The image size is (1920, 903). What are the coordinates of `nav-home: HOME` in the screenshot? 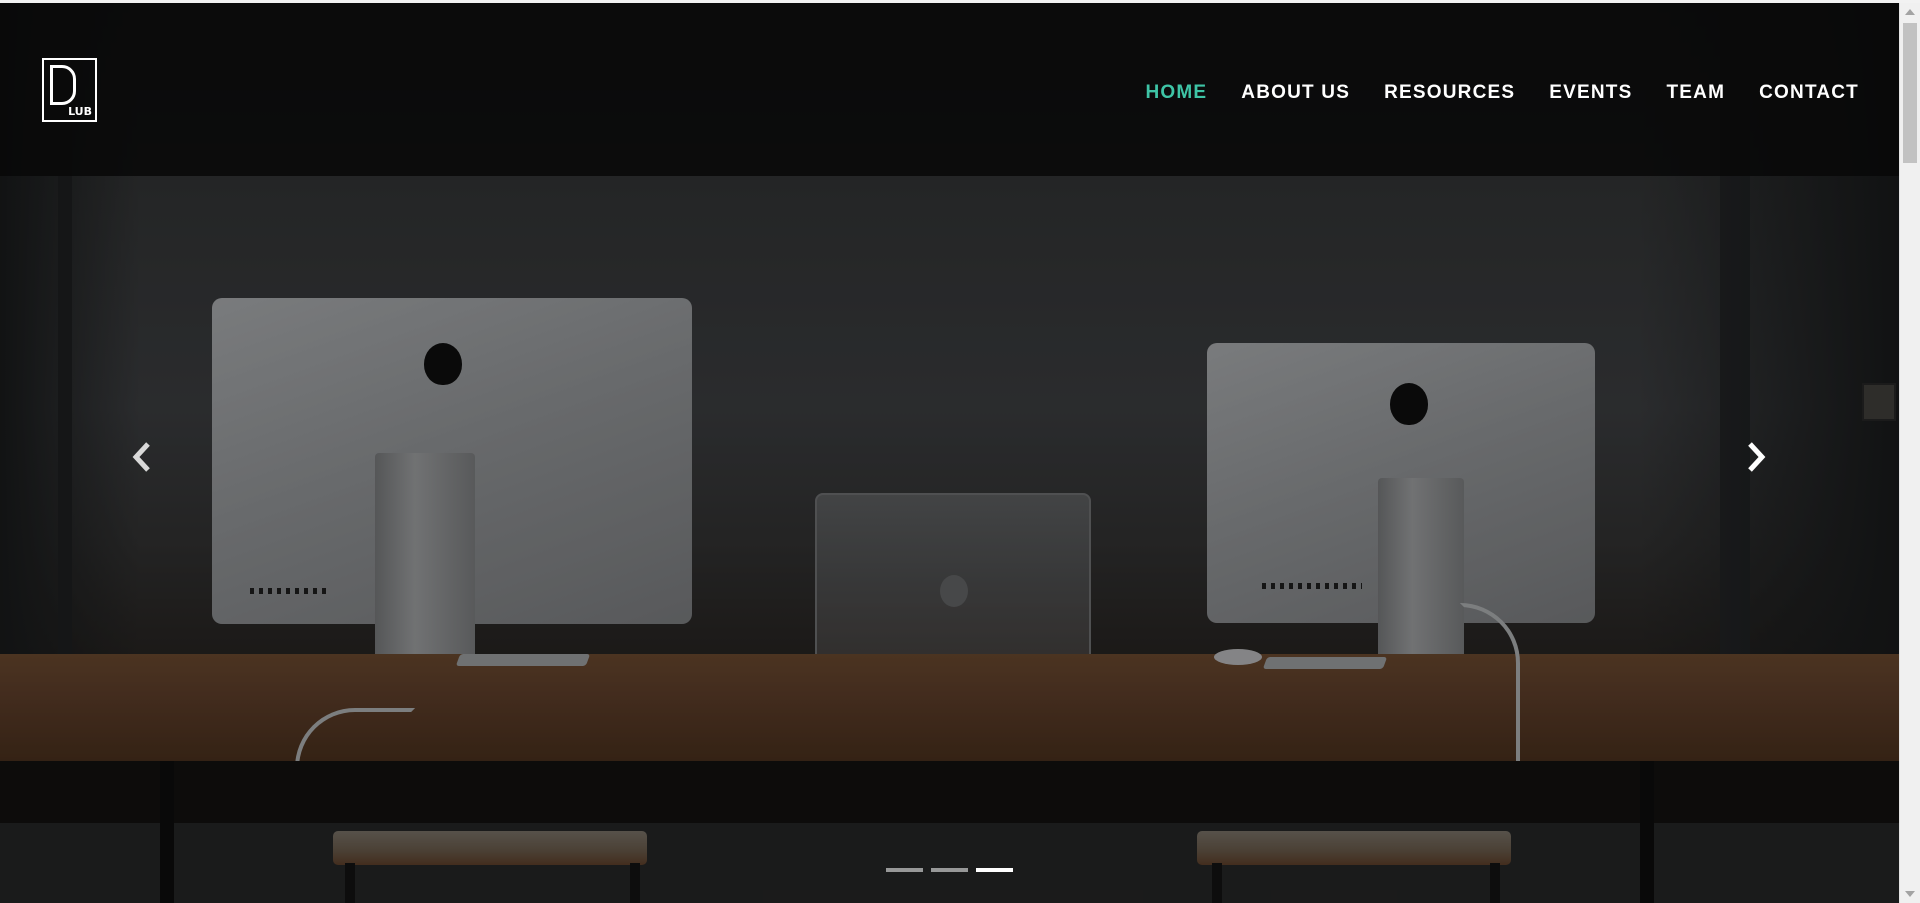 It's located at (1176, 93).